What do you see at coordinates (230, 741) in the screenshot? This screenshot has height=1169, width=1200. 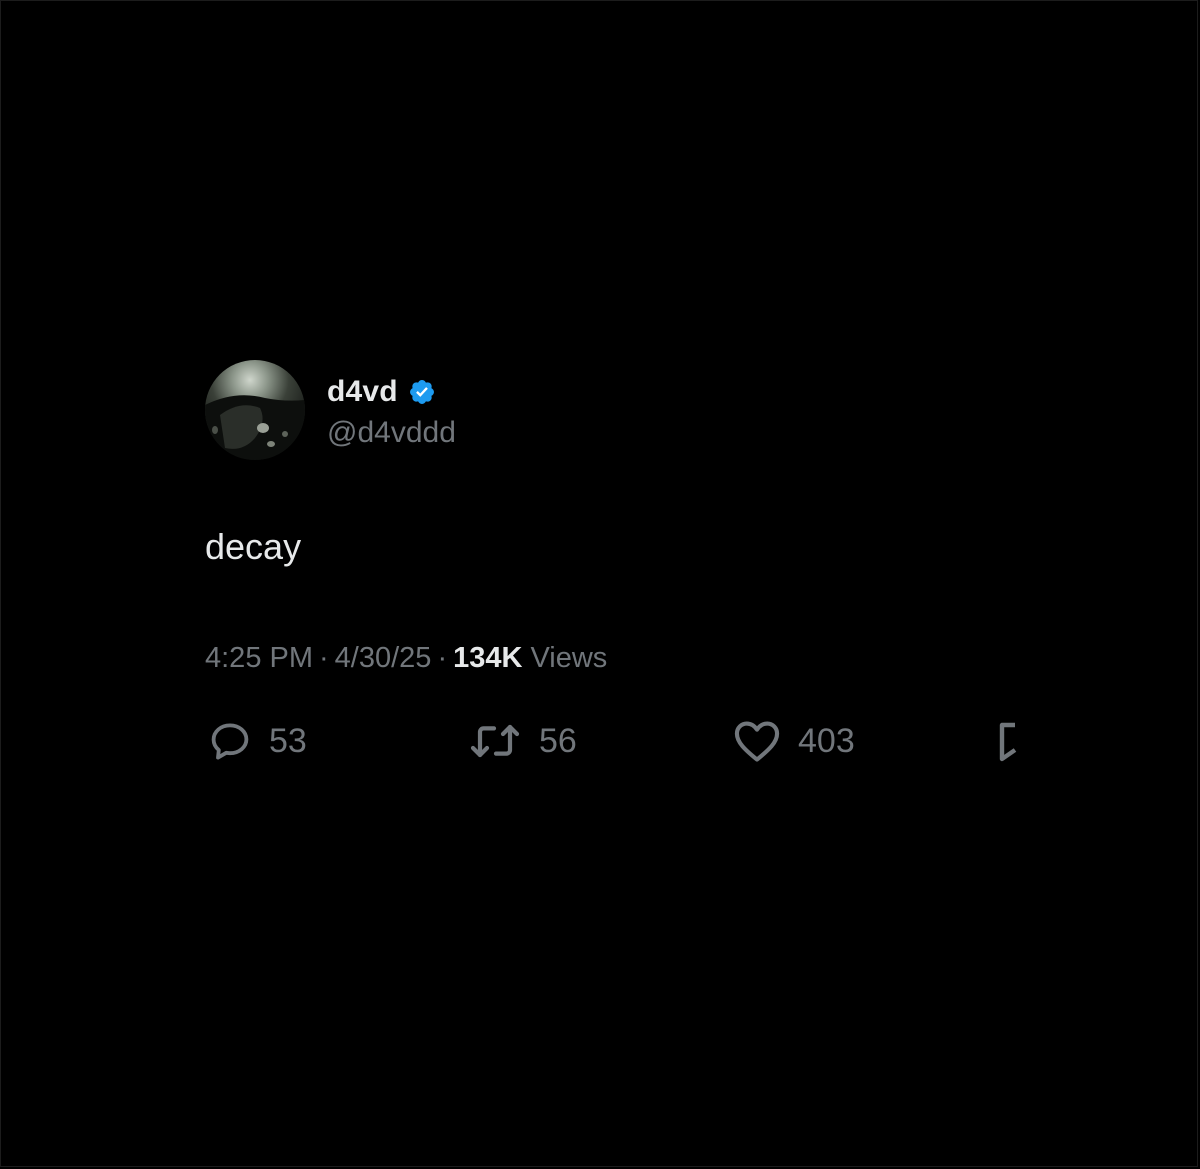 I see `reply-icon` at bounding box center [230, 741].